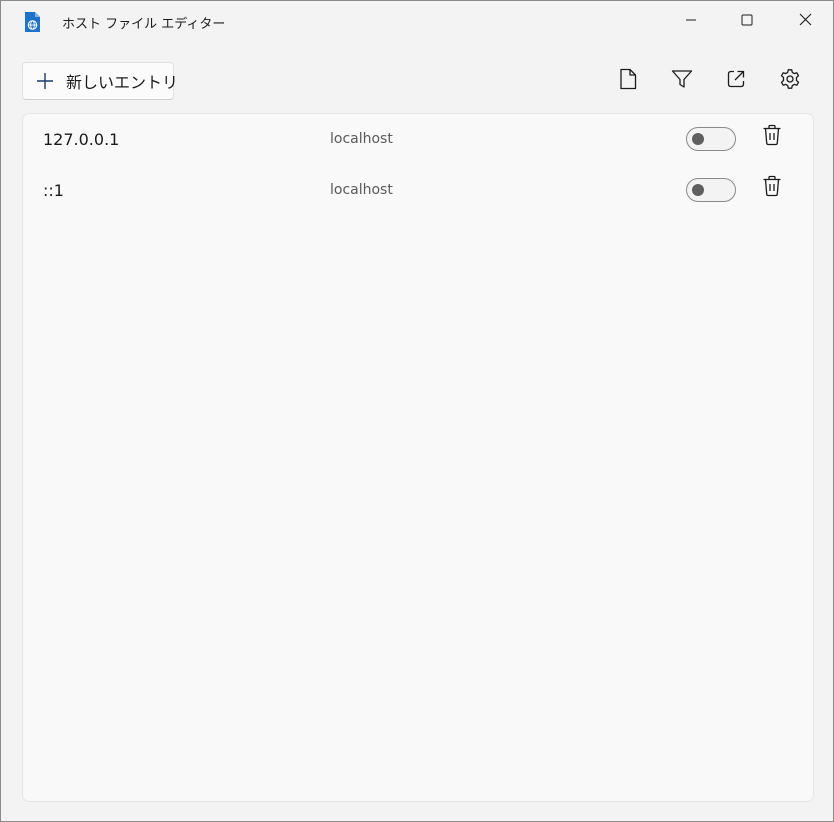 The height and width of the screenshot is (822, 834). I want to click on settings-button, so click(790, 81).